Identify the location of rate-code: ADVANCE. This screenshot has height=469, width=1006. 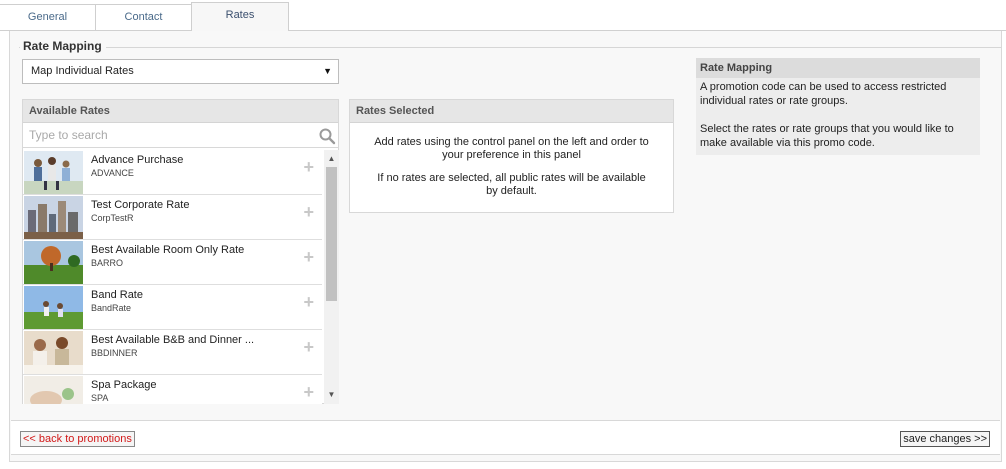
(112, 173).